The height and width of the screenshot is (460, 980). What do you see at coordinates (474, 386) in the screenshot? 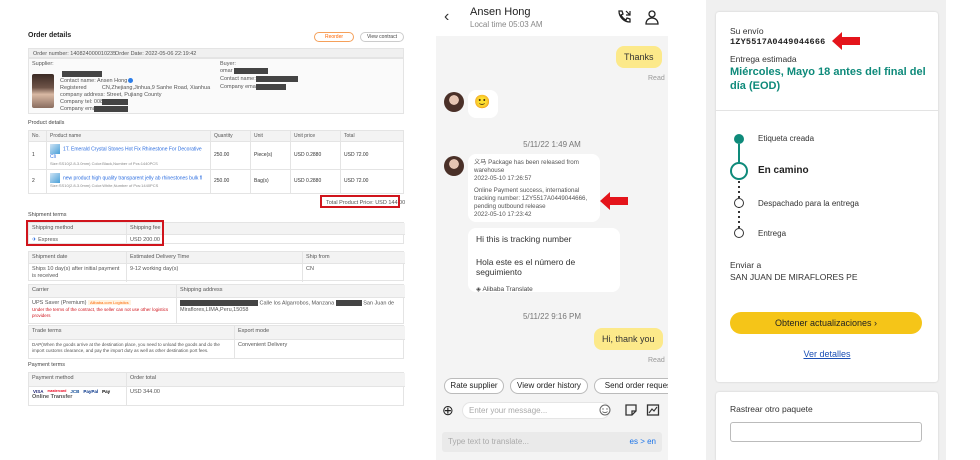
I see `rate-supplier-chip: Rate supplier` at bounding box center [474, 386].